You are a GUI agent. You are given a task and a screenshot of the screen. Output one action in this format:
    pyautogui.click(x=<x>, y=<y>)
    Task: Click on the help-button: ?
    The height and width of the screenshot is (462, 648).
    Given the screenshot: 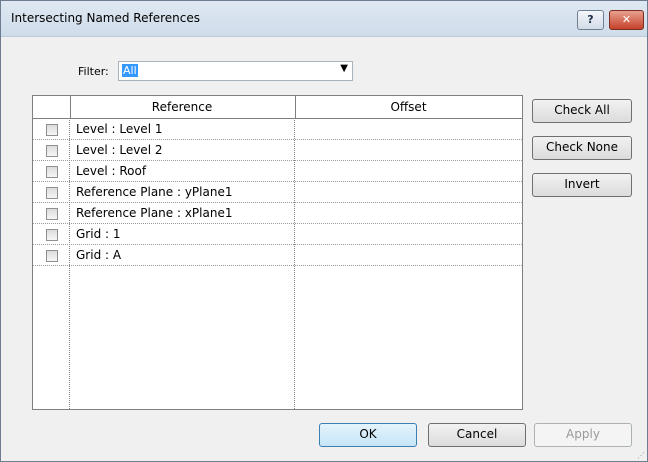 What is the action you would take?
    pyautogui.click(x=590, y=20)
    